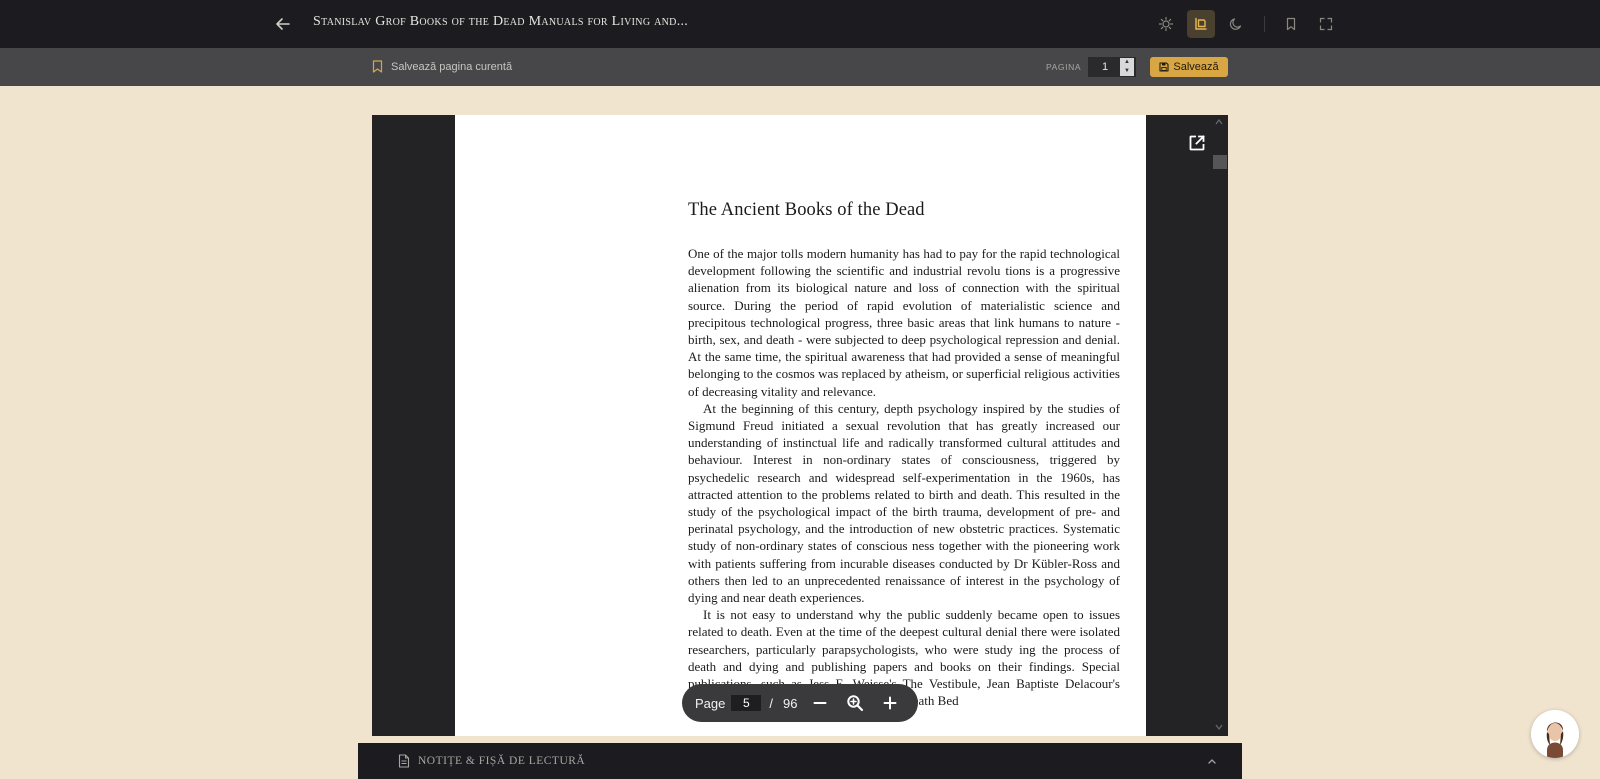 The height and width of the screenshot is (779, 1600). What do you see at coordinates (1127, 62) in the screenshot?
I see `stepper-up-icon: ▲` at bounding box center [1127, 62].